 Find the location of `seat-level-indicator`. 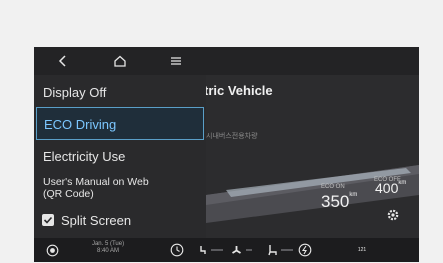

seat-level-indicator is located at coordinates (287, 250).